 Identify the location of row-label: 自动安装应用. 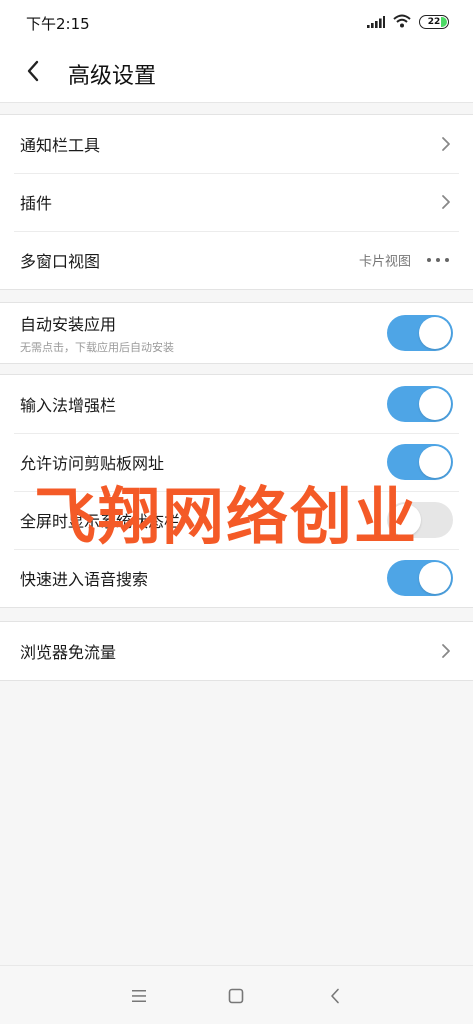
(68, 324).